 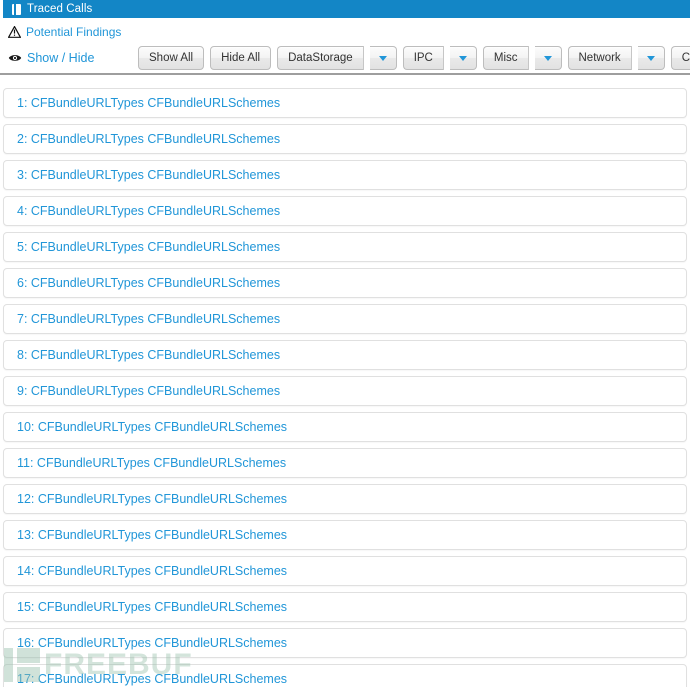 I want to click on list-item: 15: CFBundleURLTypes CFBundleURLSchemes, so click(x=345, y=607).